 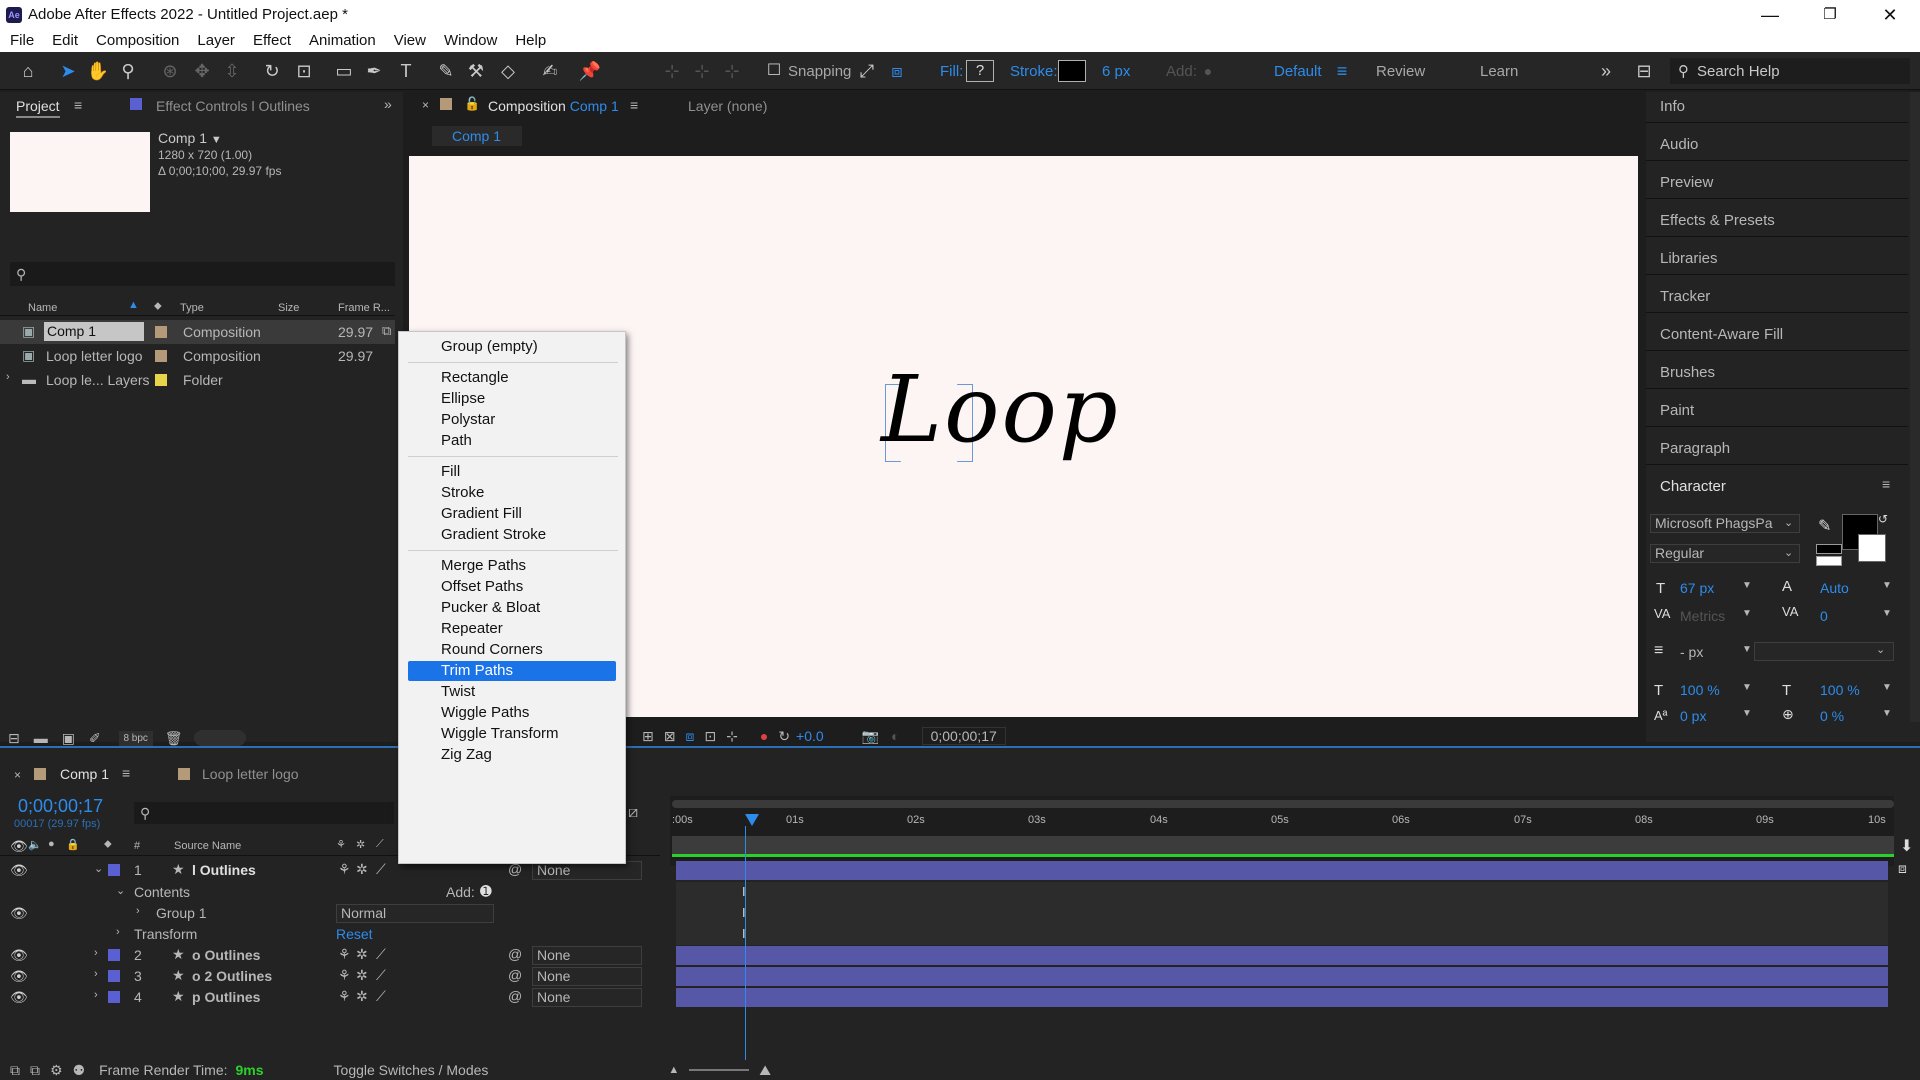 I want to click on project-item-name: Loop letter logo, so click(x=94, y=356).